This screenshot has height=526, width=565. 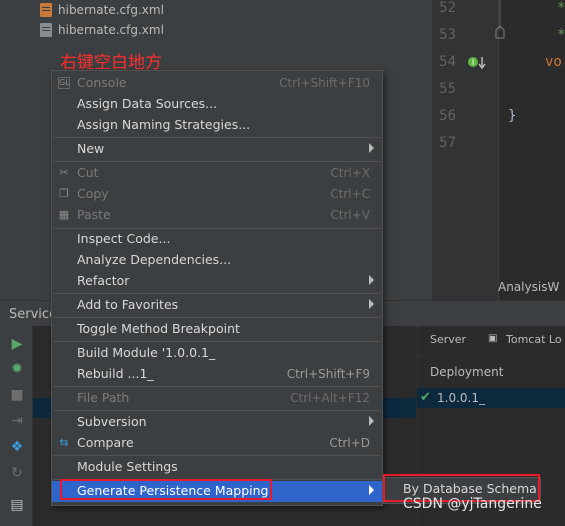 What do you see at coordinates (472, 504) in the screenshot?
I see `watermark: CSDN @yjTangerine` at bounding box center [472, 504].